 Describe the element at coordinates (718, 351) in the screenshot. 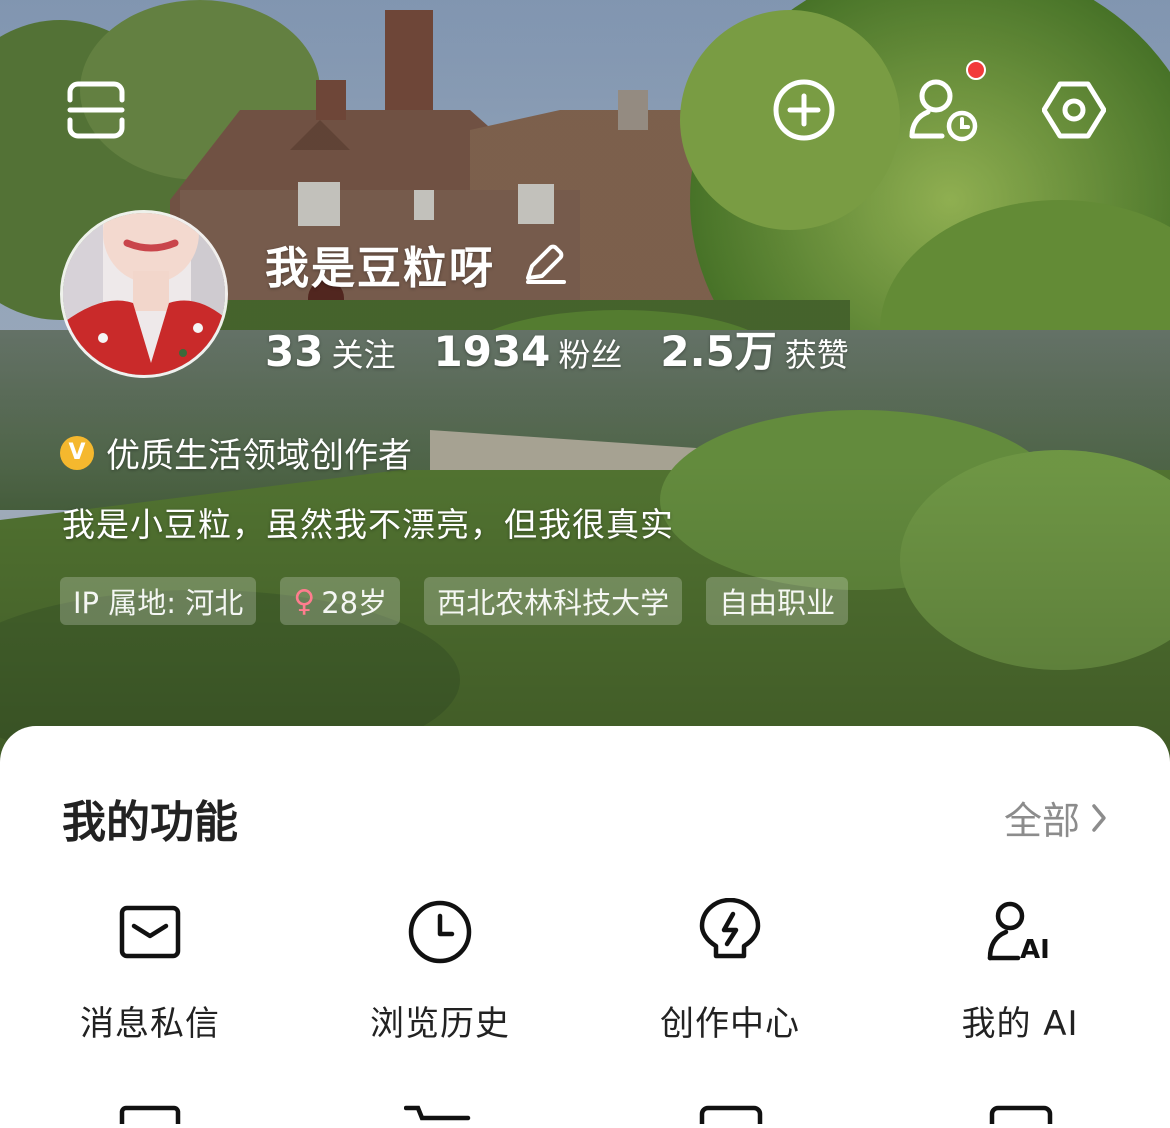

I see `likes-count: 2.5万` at that location.